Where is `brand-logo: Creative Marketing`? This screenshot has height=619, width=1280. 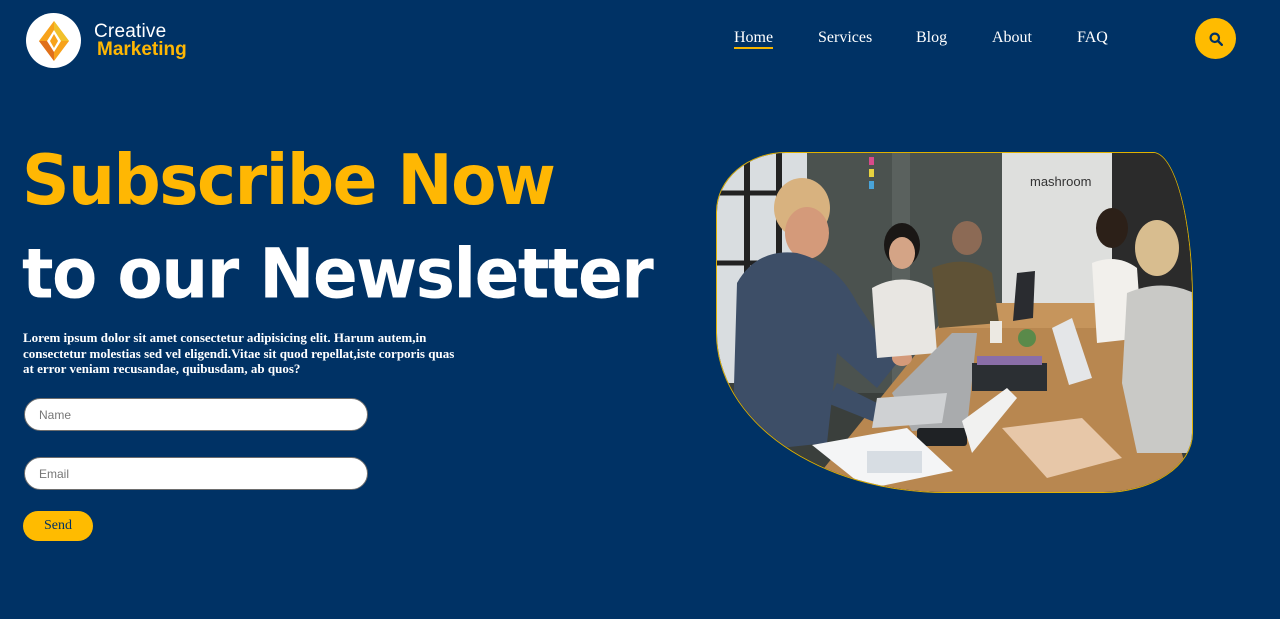 brand-logo: Creative Marketing is located at coordinates (106, 40).